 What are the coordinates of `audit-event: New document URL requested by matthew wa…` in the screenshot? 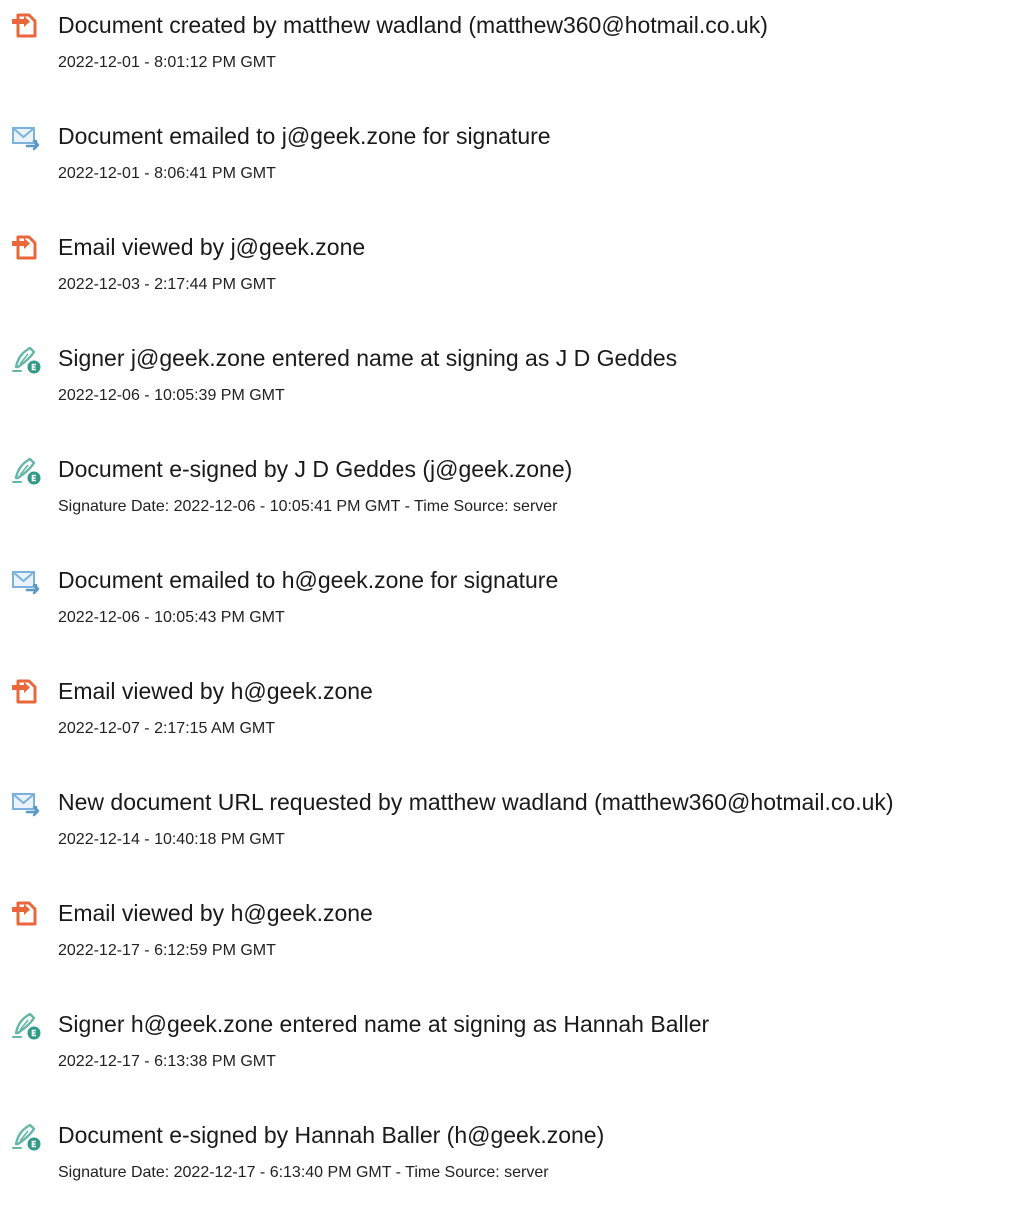 It's located at (513, 827).